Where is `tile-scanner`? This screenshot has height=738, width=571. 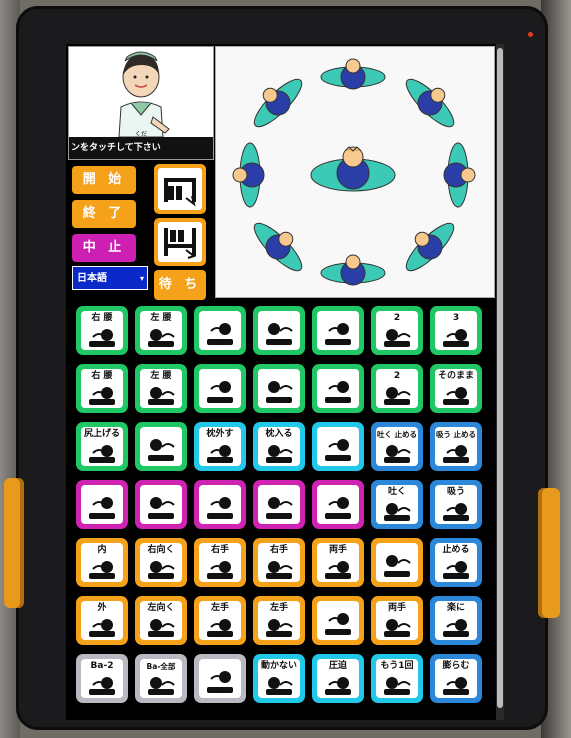 tile-scanner is located at coordinates (338, 504).